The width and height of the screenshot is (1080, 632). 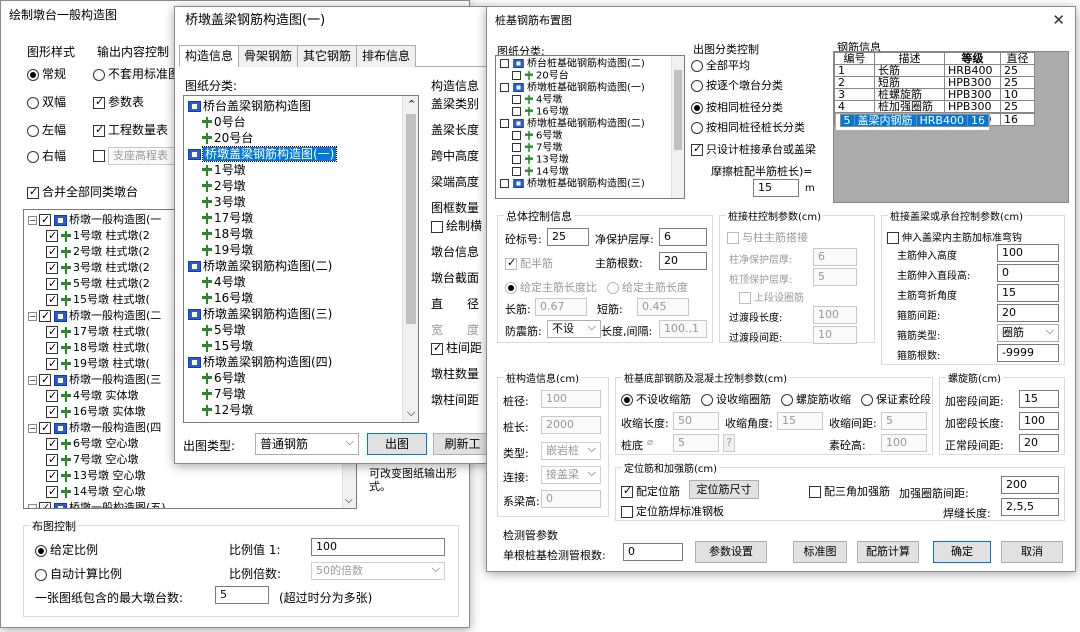 What do you see at coordinates (130, 129) in the screenshot?
I see `quantity-table-checkbox: 工程数量表` at bounding box center [130, 129].